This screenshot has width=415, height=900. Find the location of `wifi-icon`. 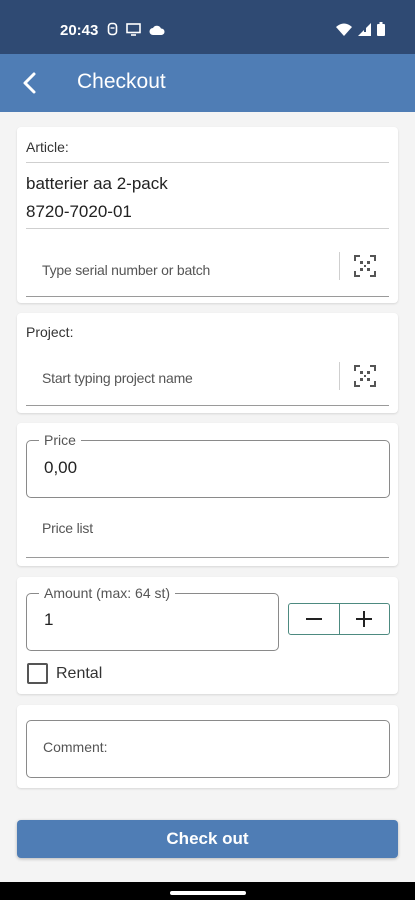

wifi-icon is located at coordinates (344, 32).